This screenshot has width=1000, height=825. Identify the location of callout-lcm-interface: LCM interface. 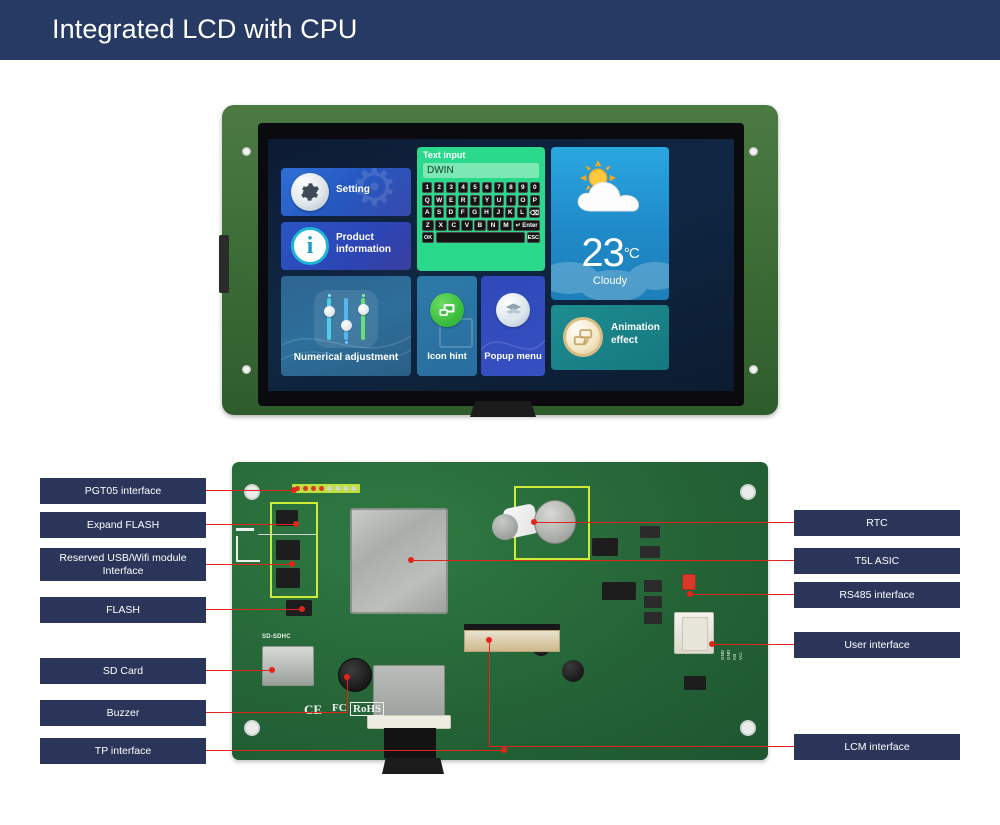
(877, 747).